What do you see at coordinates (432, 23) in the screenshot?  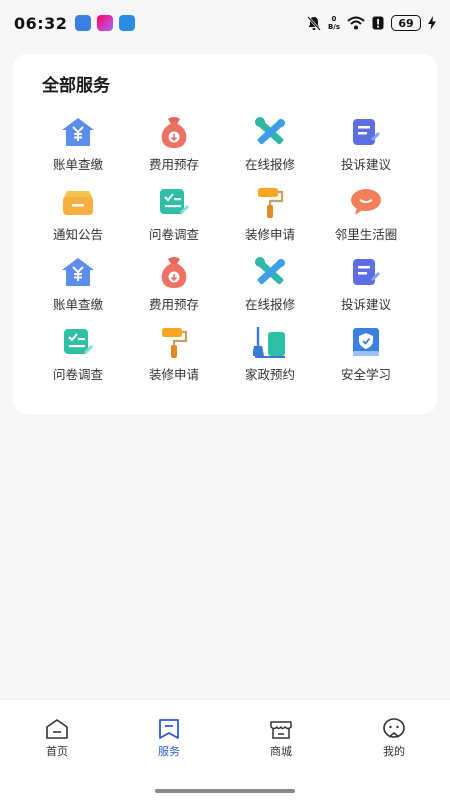 I see `charging-icon` at bounding box center [432, 23].